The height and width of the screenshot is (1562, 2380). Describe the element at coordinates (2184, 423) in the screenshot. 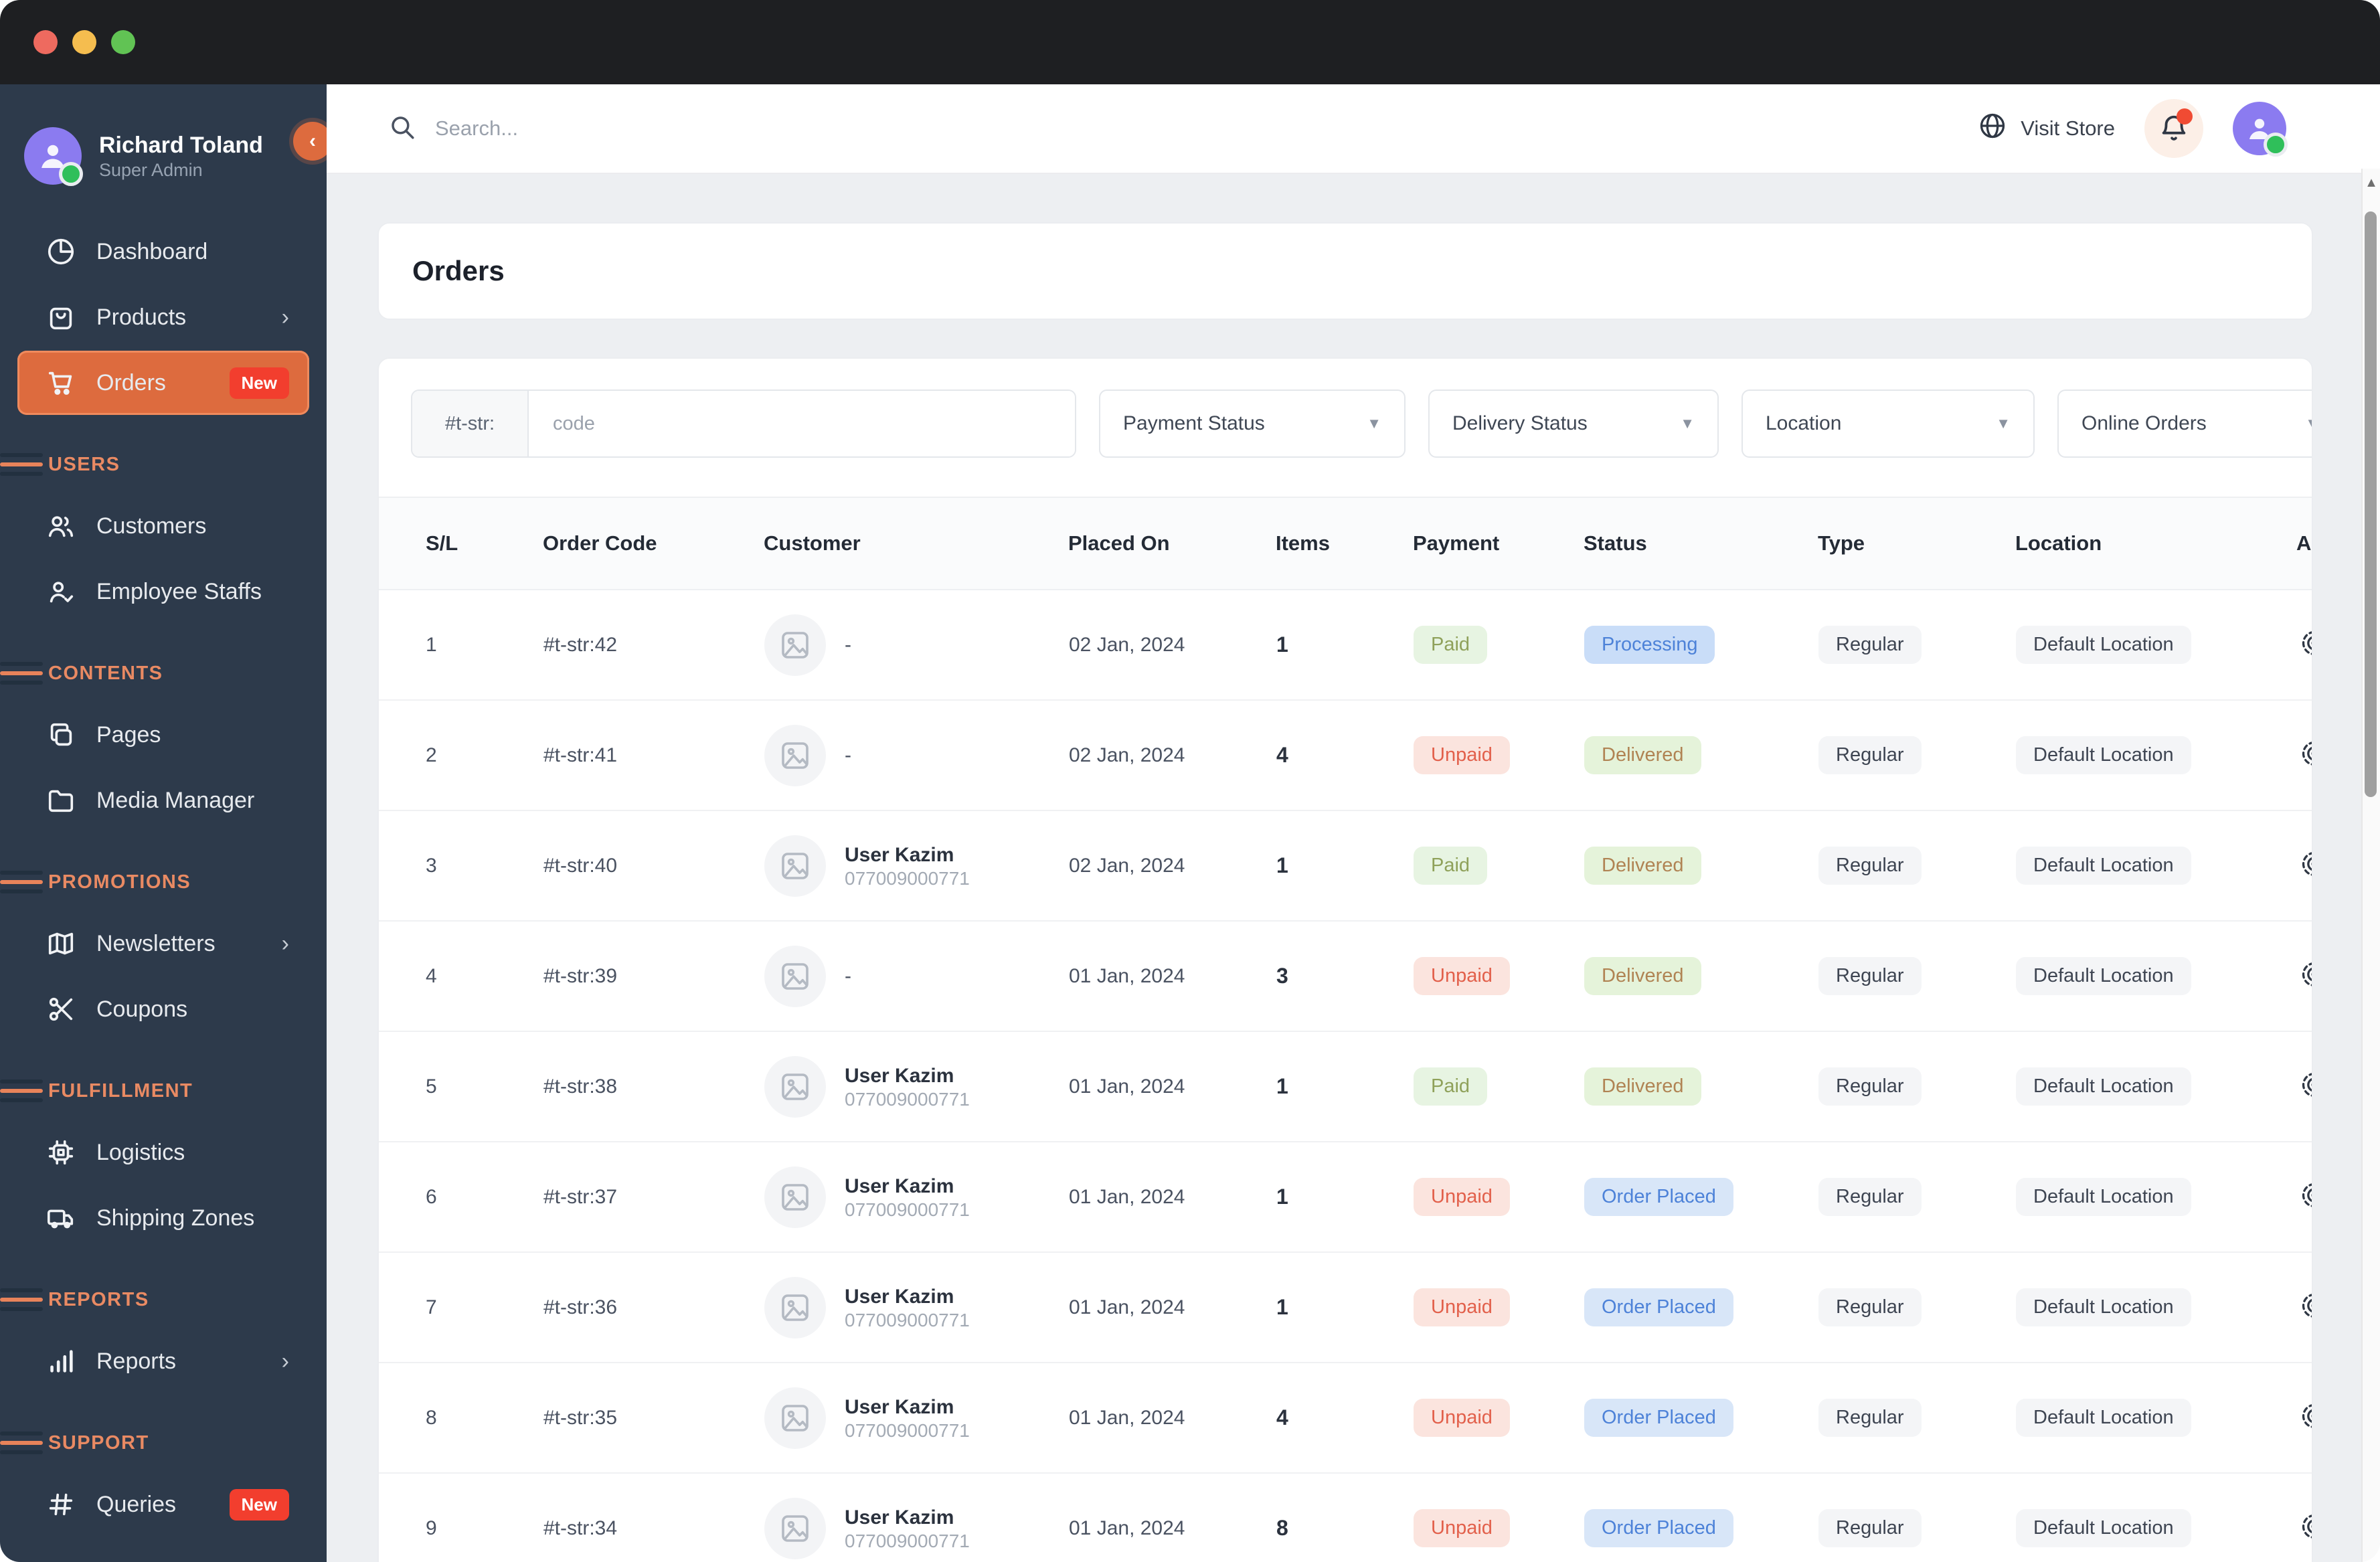

I see `online-orders-select: Online Orders ▼` at that location.